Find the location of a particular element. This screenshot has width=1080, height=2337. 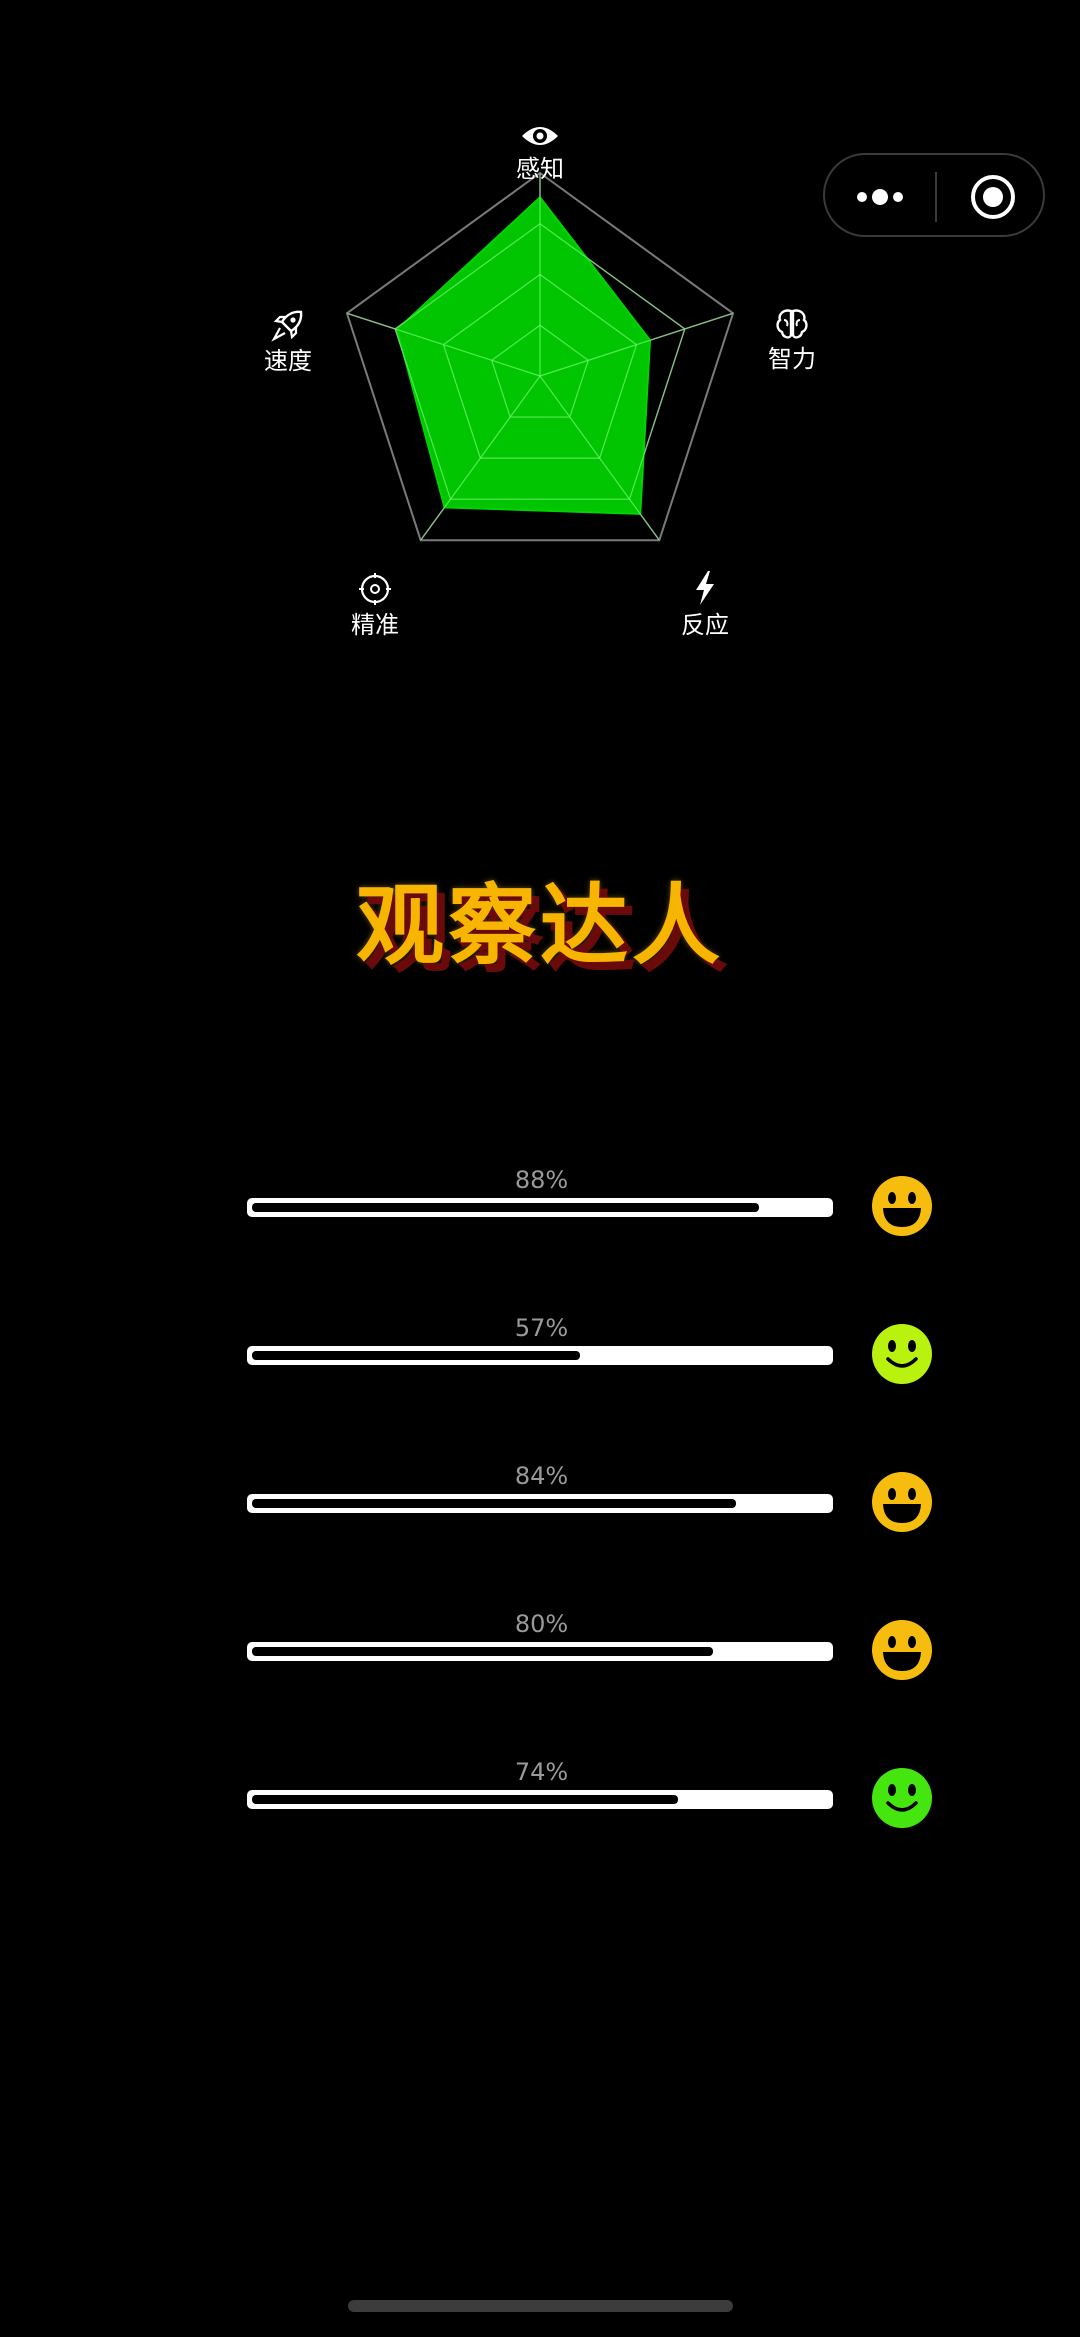

brain-icon is located at coordinates (792, 324).